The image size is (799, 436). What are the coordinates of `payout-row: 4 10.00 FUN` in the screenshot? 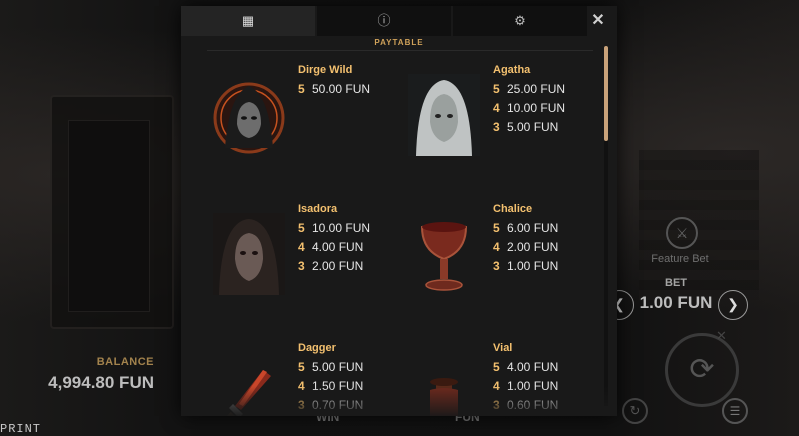 It's located at (529, 108).